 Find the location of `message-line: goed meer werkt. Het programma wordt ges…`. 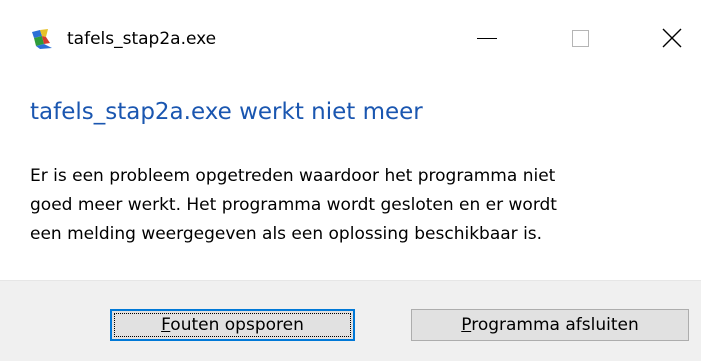

message-line: goed meer werkt. Het programma wordt ges… is located at coordinates (293, 205).